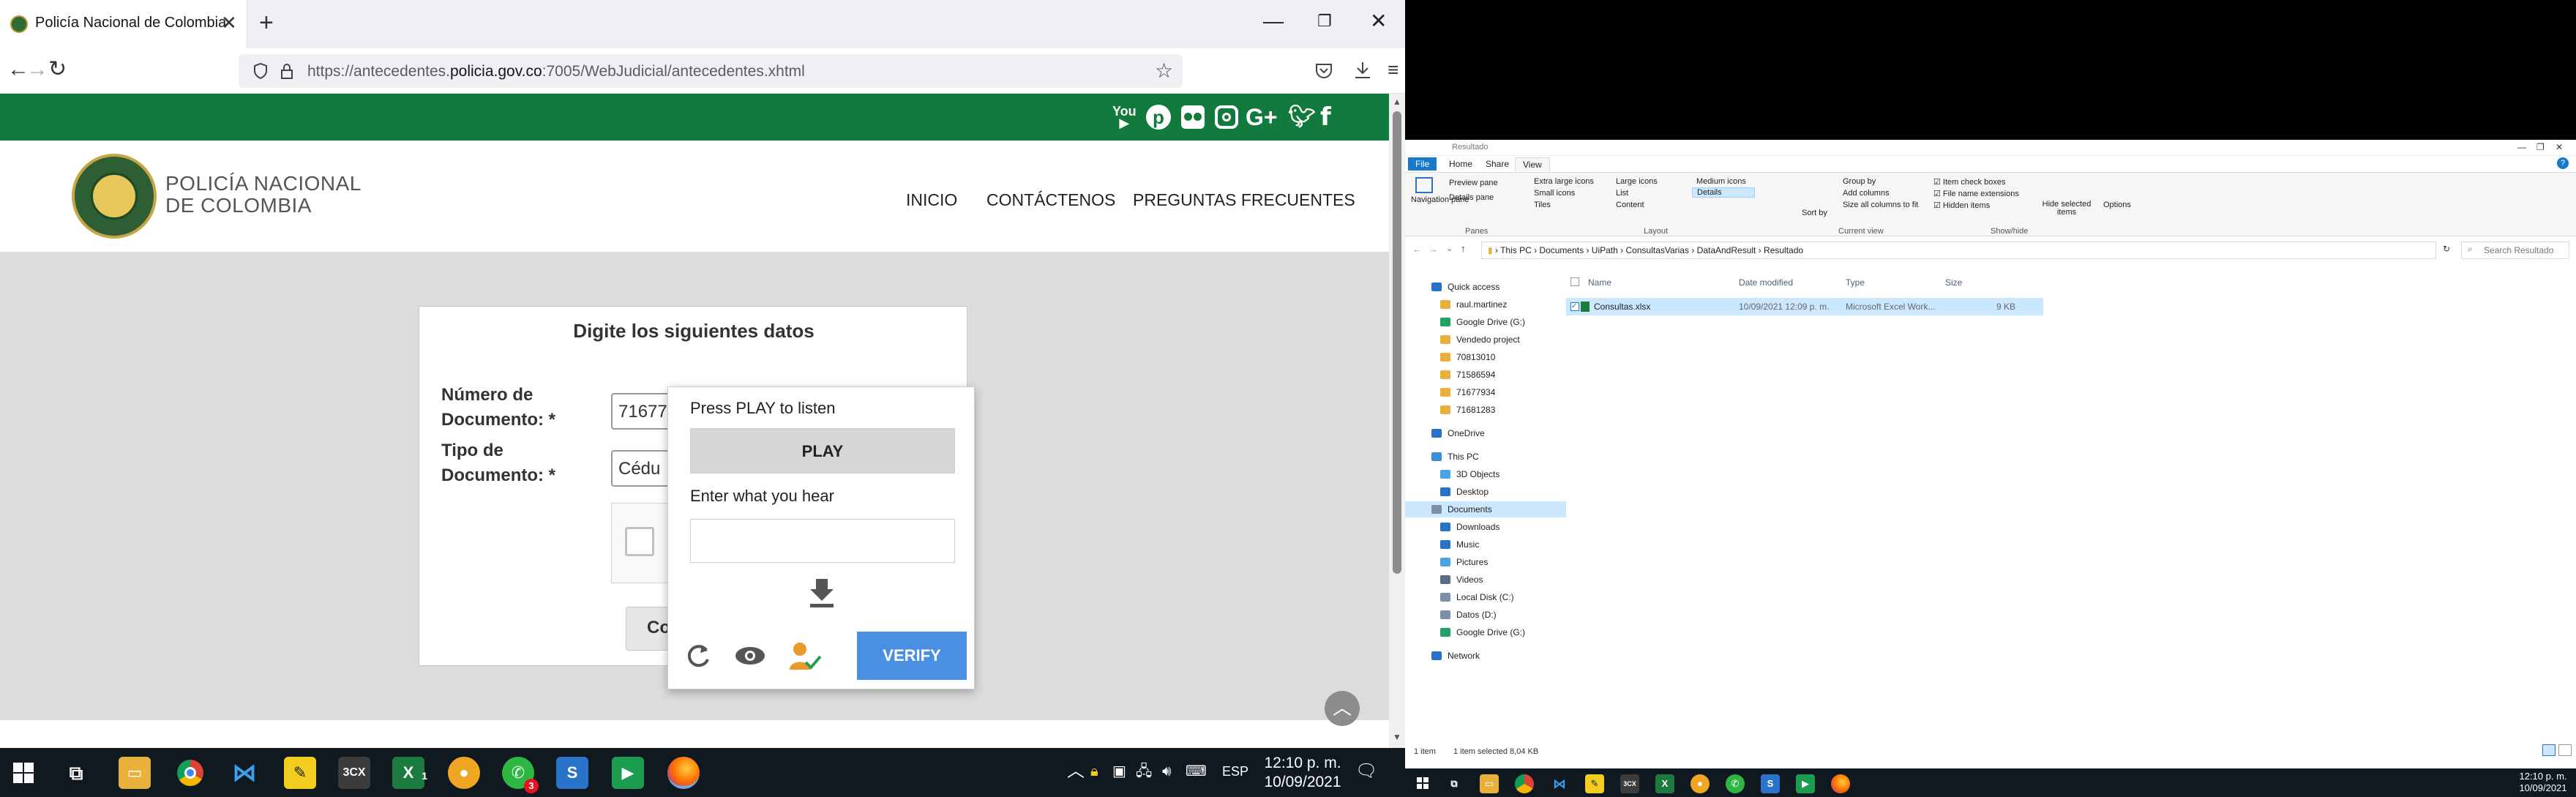  Describe the element at coordinates (2515, 251) in the screenshot. I see `explorer-search-input: Search Resultado` at that location.